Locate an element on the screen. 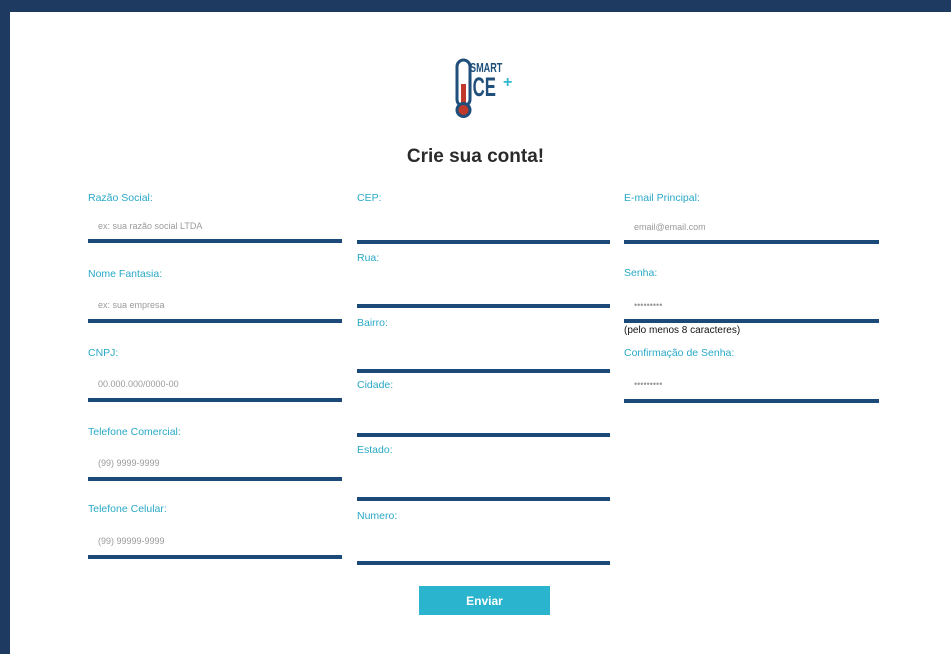 This screenshot has width=951, height=654. razao-social-field: Razão Social: is located at coordinates (215, 217).